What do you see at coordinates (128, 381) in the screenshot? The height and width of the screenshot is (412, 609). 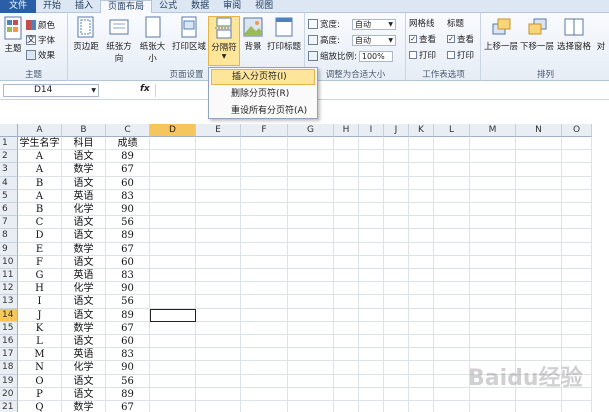 I see `table-cell: 56` at bounding box center [128, 381].